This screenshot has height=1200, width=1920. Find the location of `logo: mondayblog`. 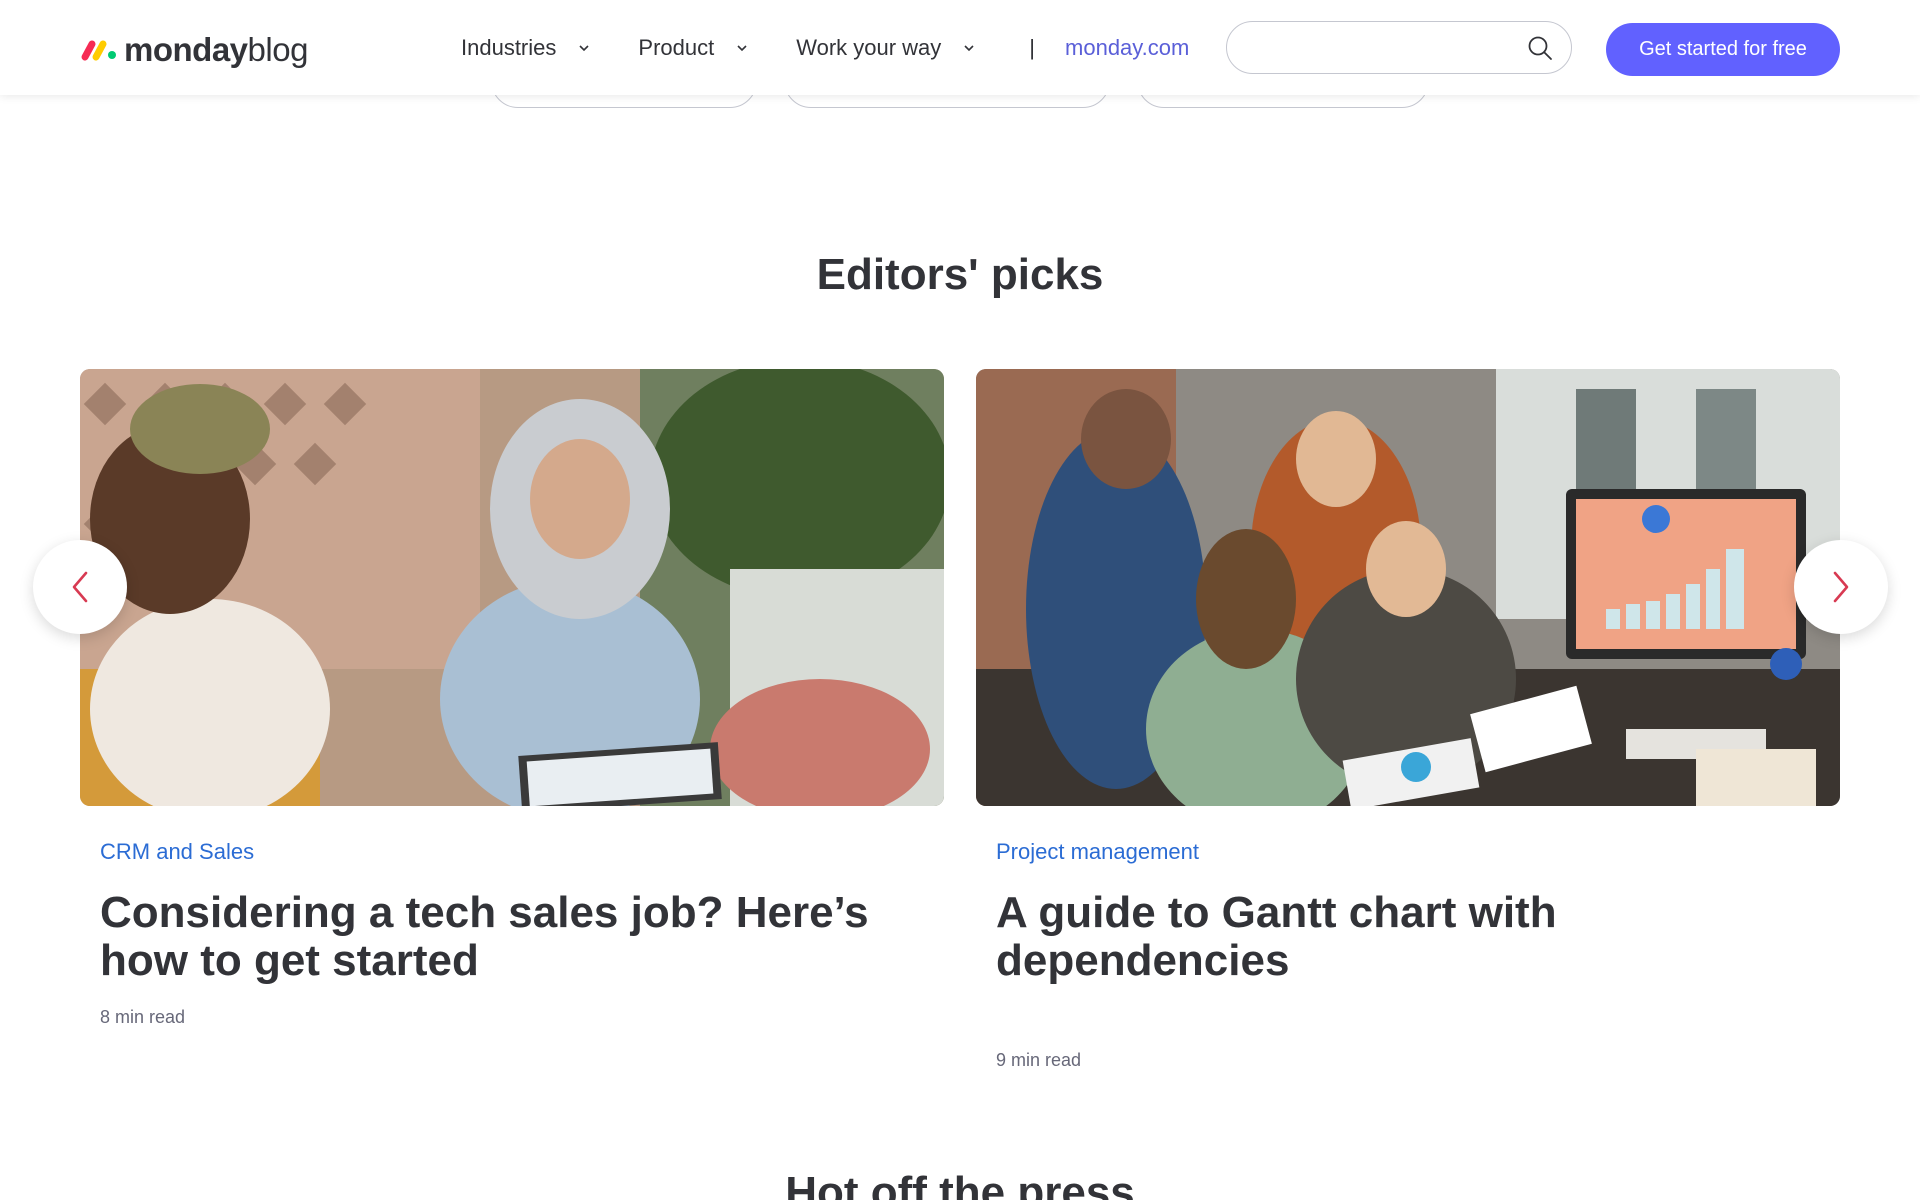

logo: mondayblog is located at coordinates (194, 50).